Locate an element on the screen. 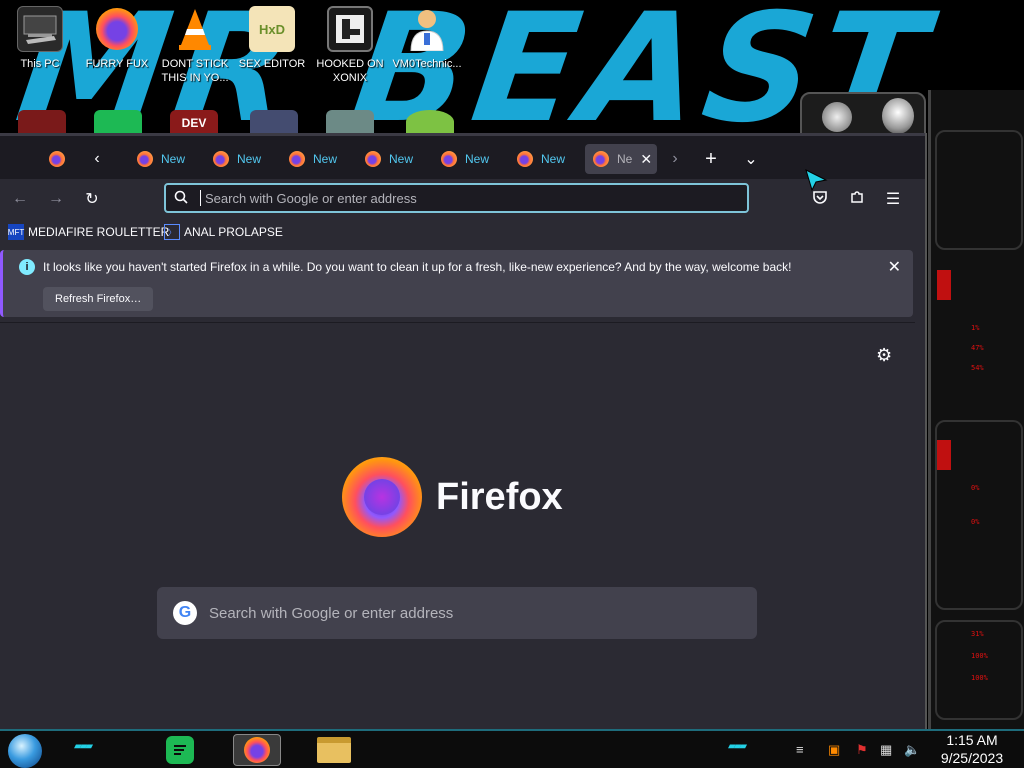  folder-icon is located at coordinates (334, 750).